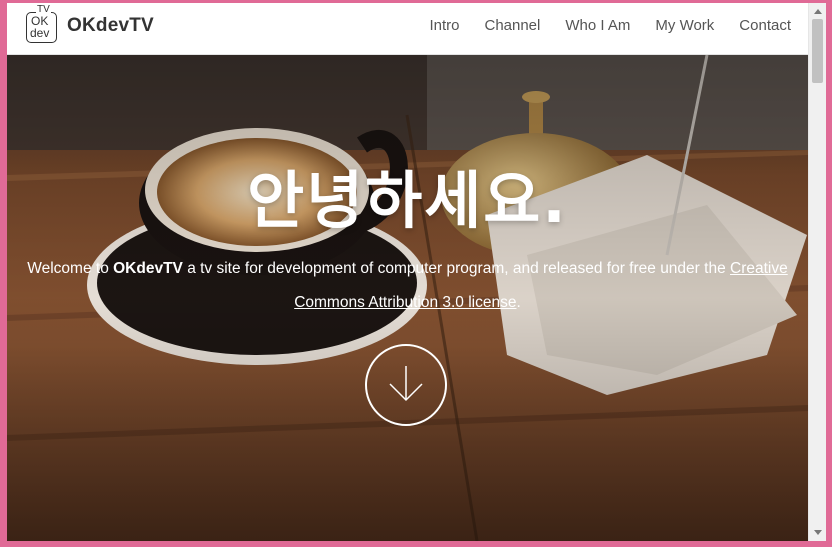  Describe the element at coordinates (817, 51) in the screenshot. I see `scrollbar-thumb` at that location.